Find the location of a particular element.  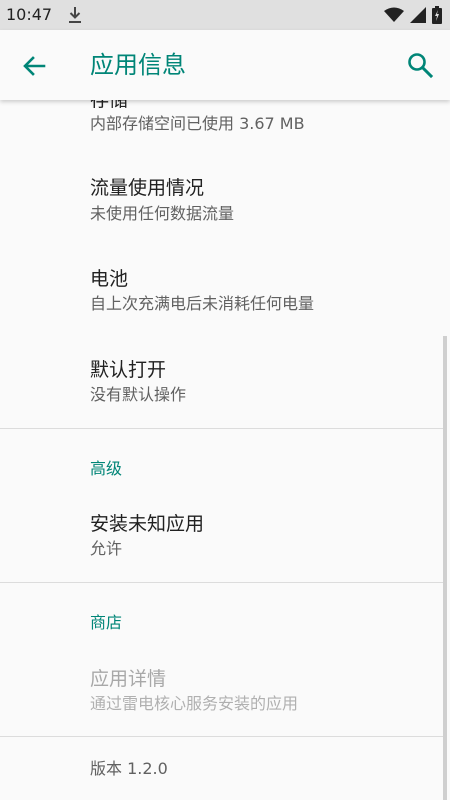

open-by-default-title: 默认打开 is located at coordinates (128, 370).